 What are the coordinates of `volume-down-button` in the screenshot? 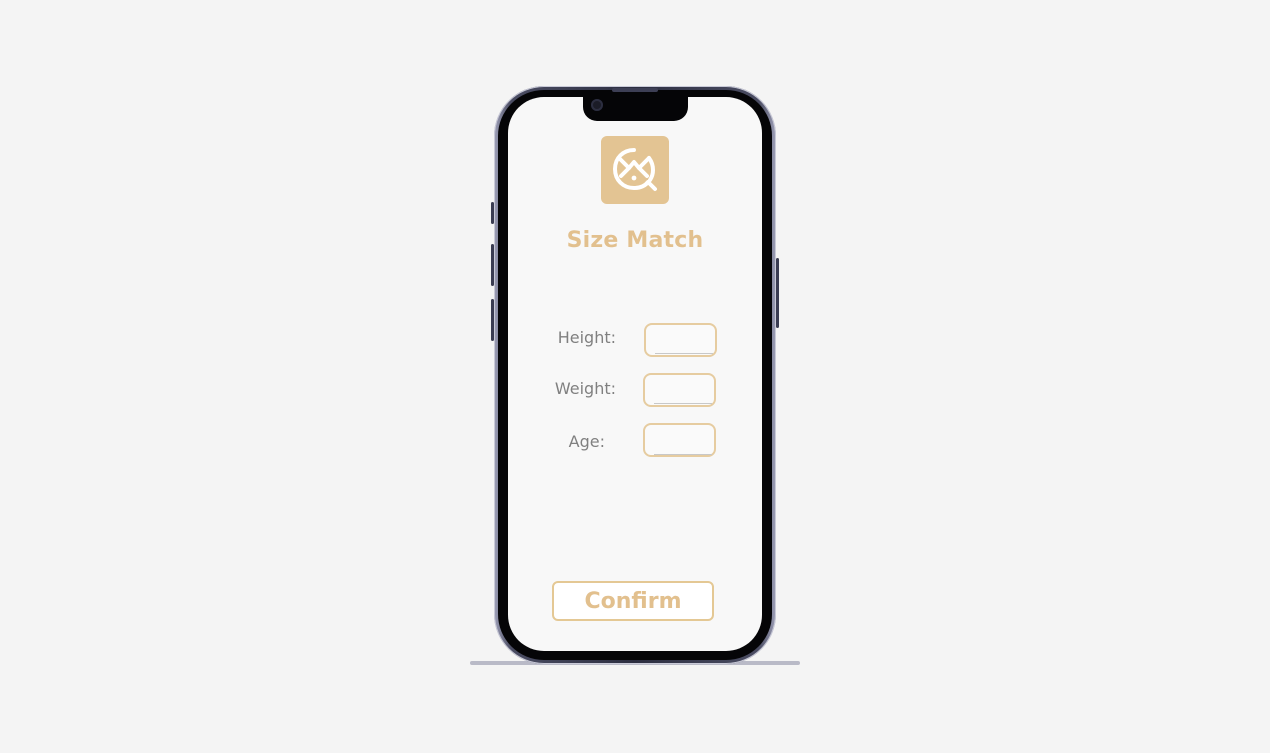 It's located at (492, 320).